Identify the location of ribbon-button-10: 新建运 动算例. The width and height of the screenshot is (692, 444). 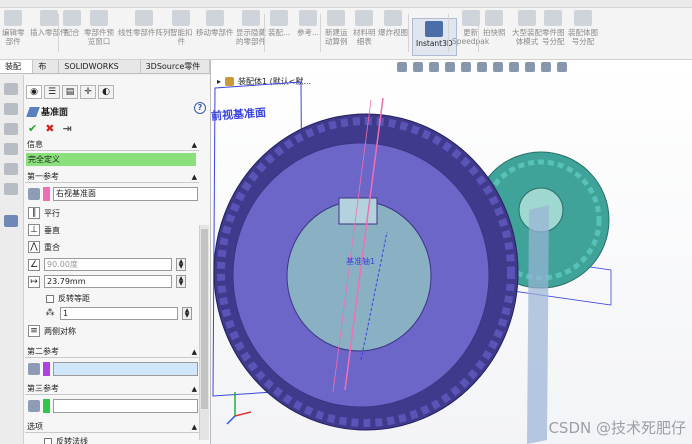
(336, 28).